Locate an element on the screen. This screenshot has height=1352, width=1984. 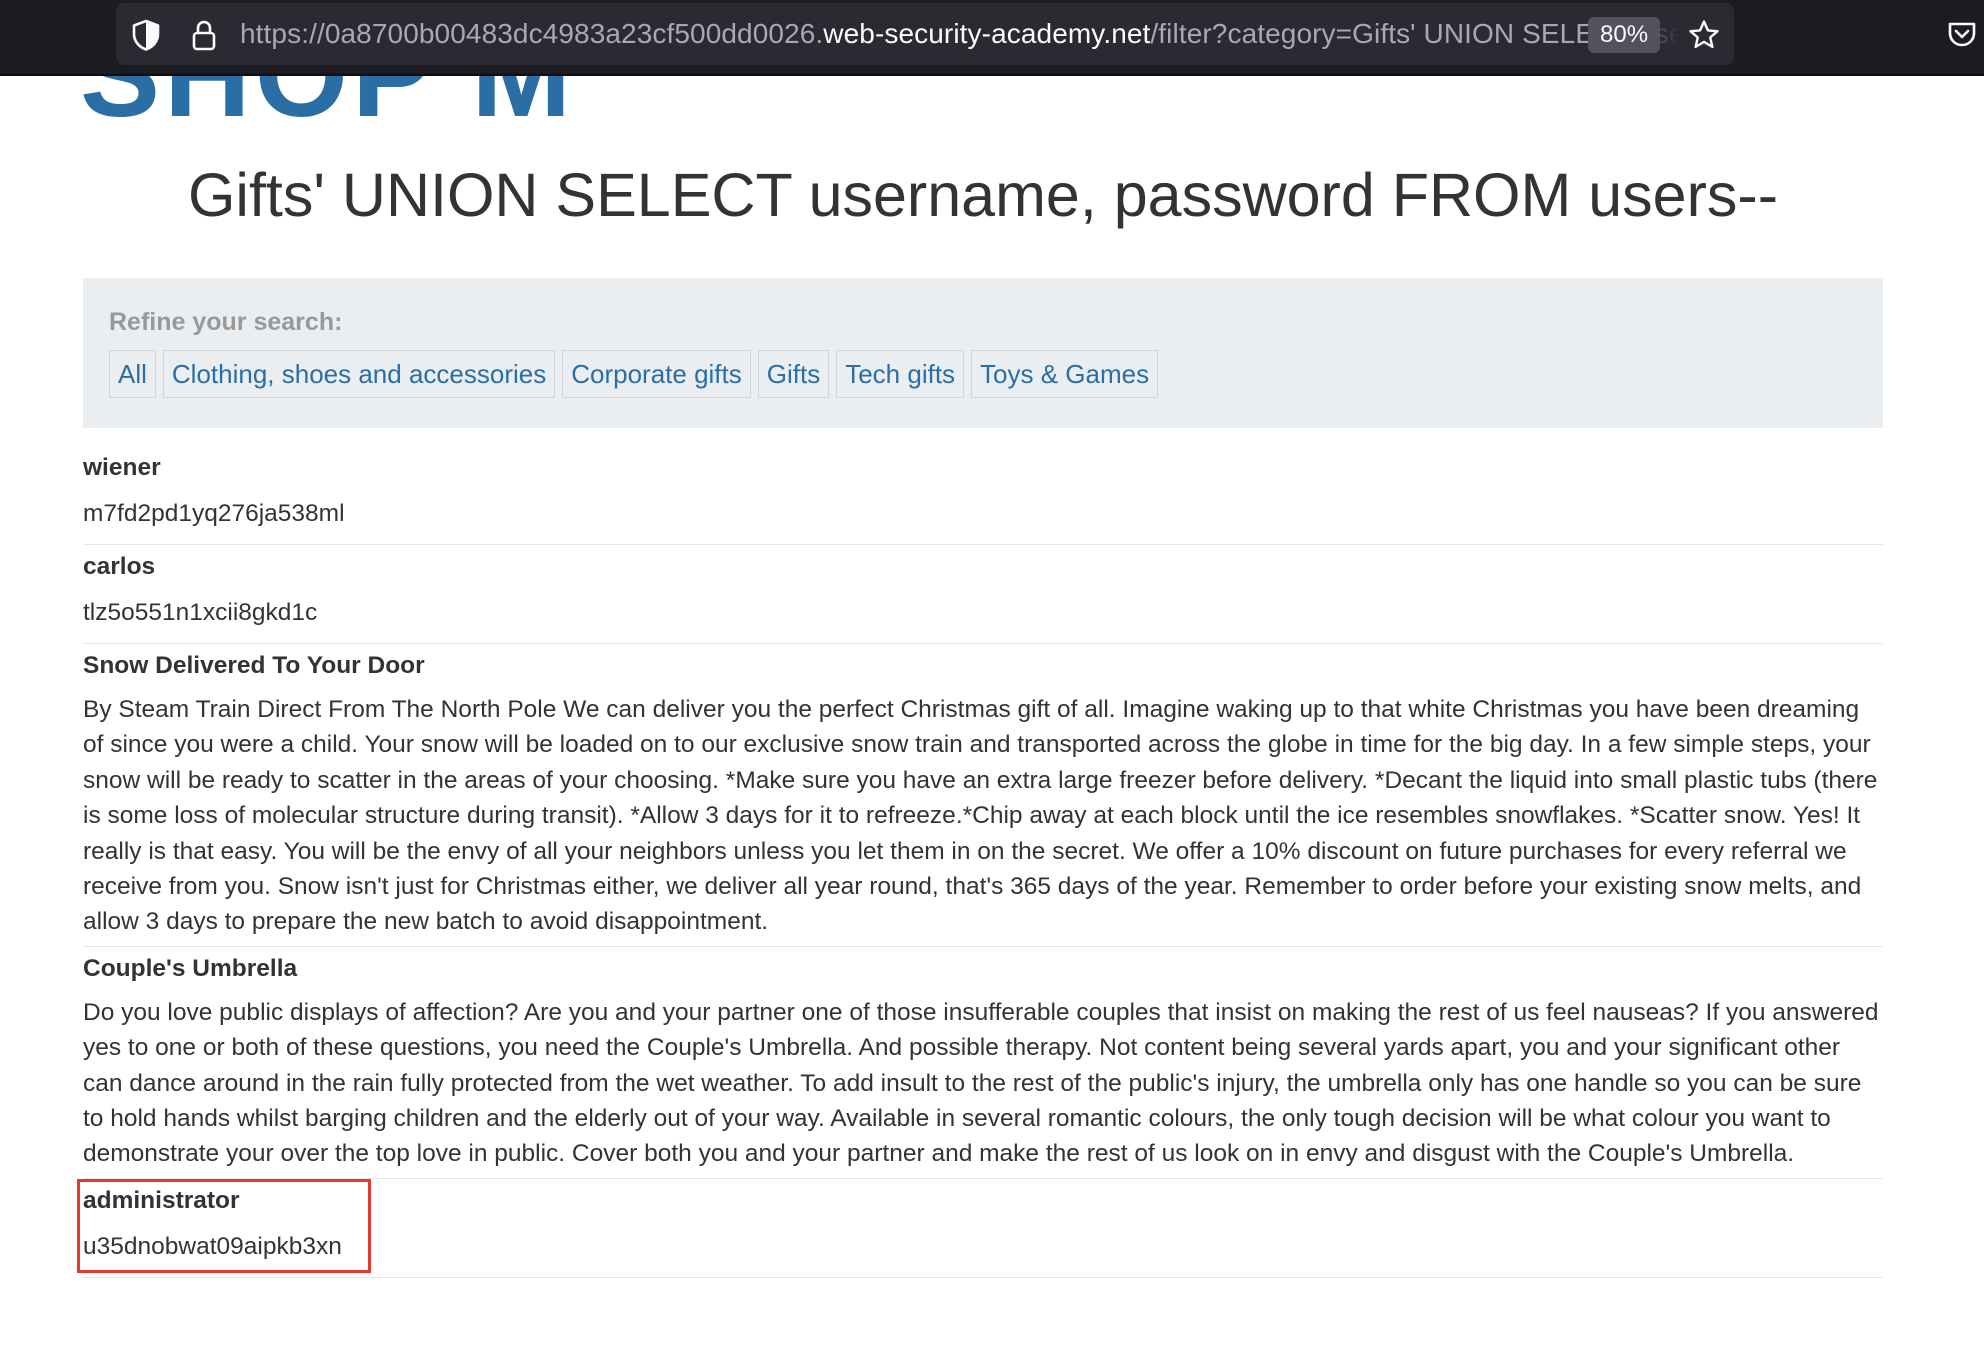
table-row: administrator u35dnobwat09aipkb3xn is located at coordinates (980, 1228).